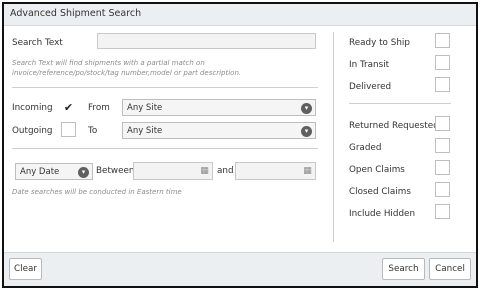 The width and height of the screenshot is (484, 294). What do you see at coordinates (450, 269) in the screenshot?
I see `cancel-button: Cancel` at bounding box center [450, 269].